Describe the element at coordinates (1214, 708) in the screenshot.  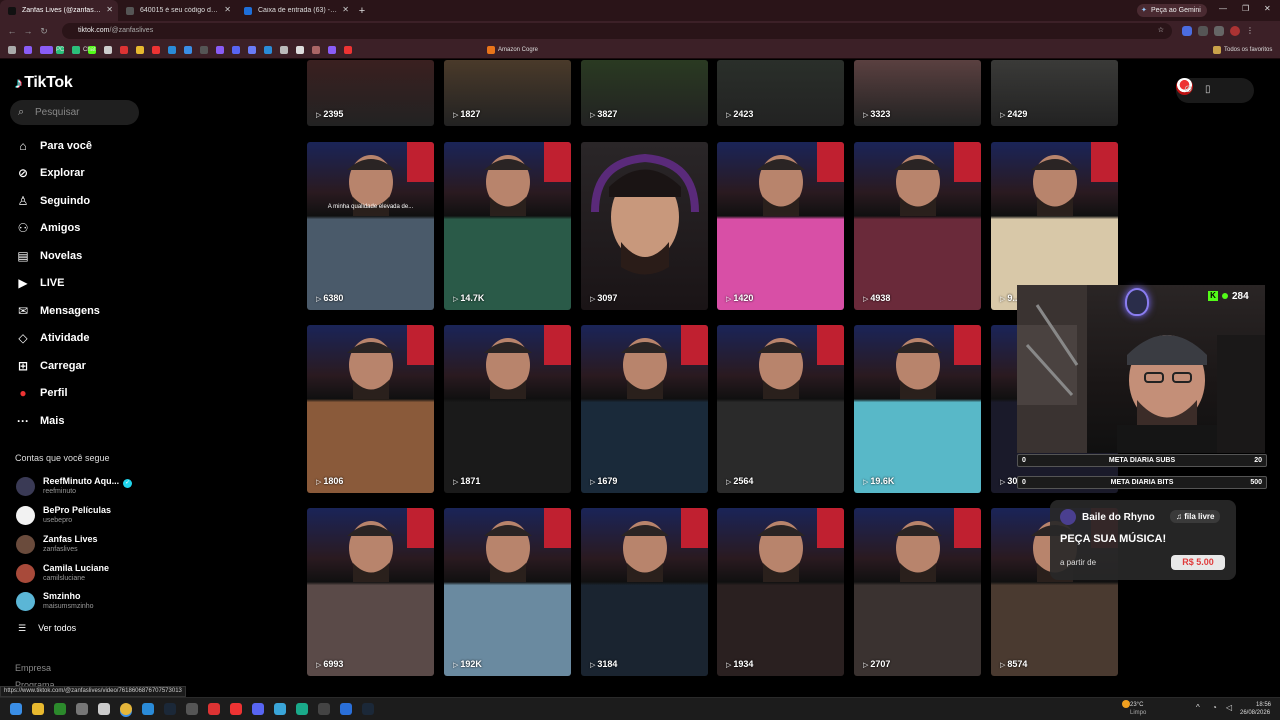
I see `network-icon: ◔` at that location.